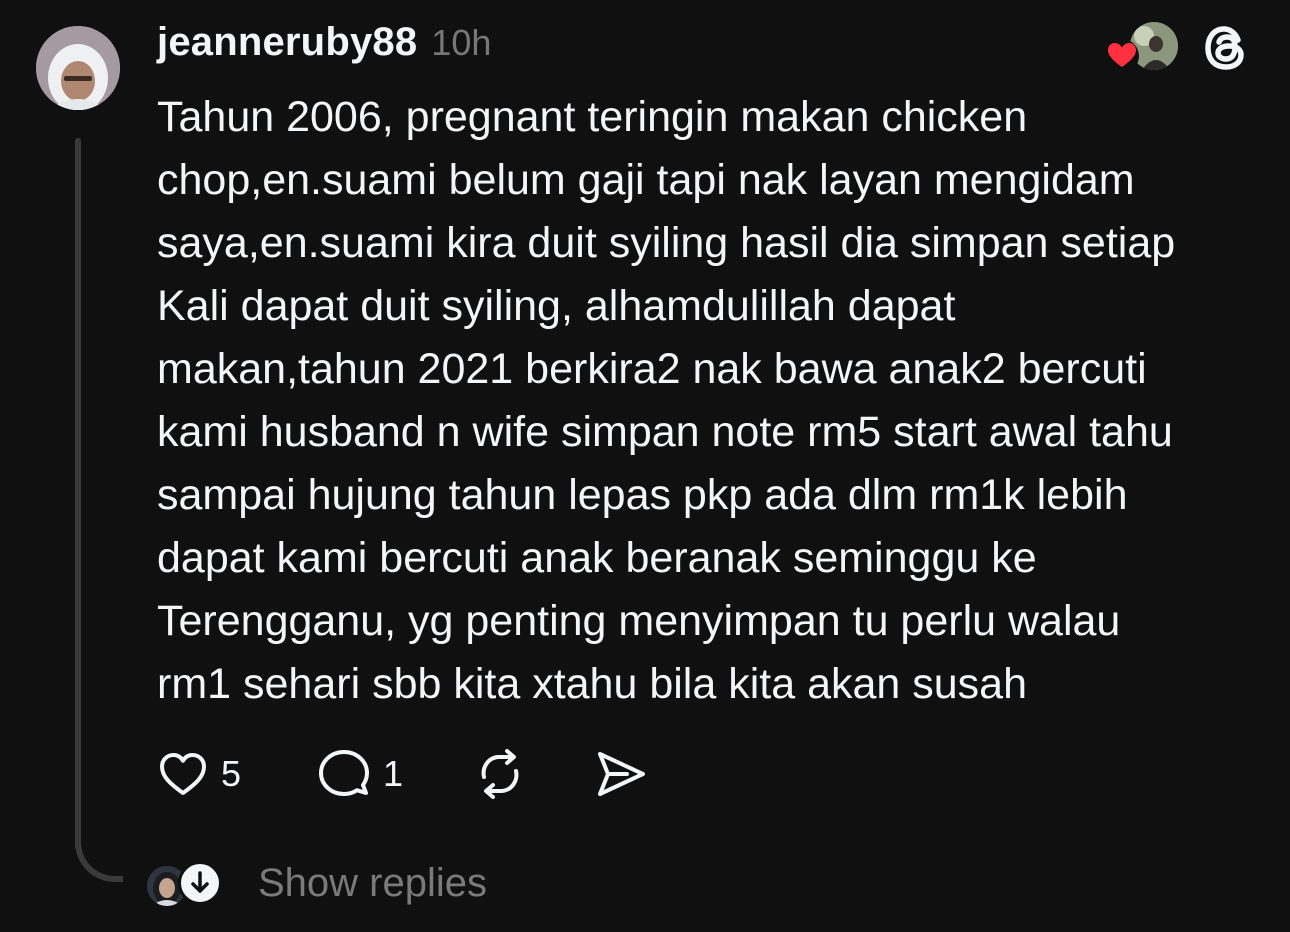 Image resolution: width=1290 pixels, height=932 pixels. What do you see at coordinates (1141, 47) in the screenshot?
I see `liked-by-author-indicator` at bounding box center [1141, 47].